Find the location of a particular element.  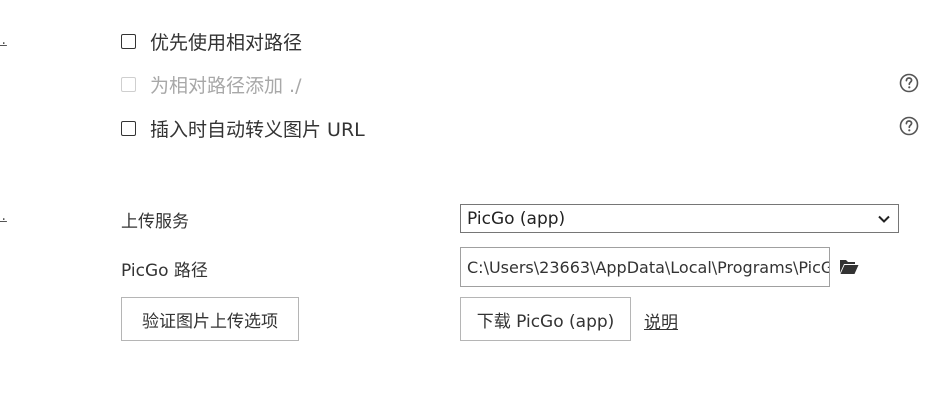

escape-url-option: 插入时自动转义图片 URL is located at coordinates (243, 128).